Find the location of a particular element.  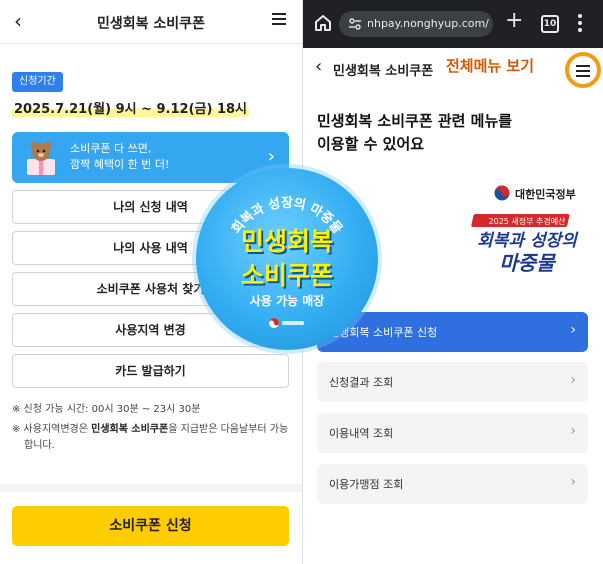

application-period-badge: 신청기간 is located at coordinates (37, 82).